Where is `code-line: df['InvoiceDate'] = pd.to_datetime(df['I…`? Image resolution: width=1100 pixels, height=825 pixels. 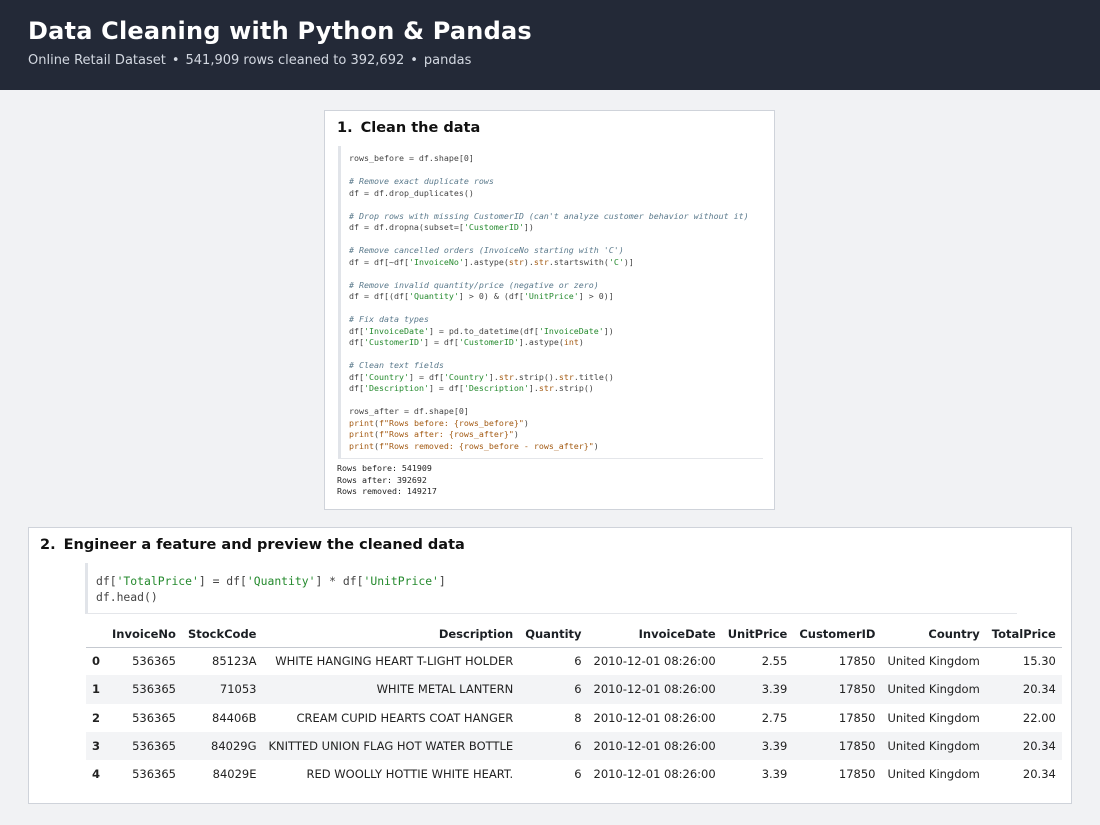 code-line: df['InvoiceDate'] = pd.to_datetime(df['I… is located at coordinates (549, 332).